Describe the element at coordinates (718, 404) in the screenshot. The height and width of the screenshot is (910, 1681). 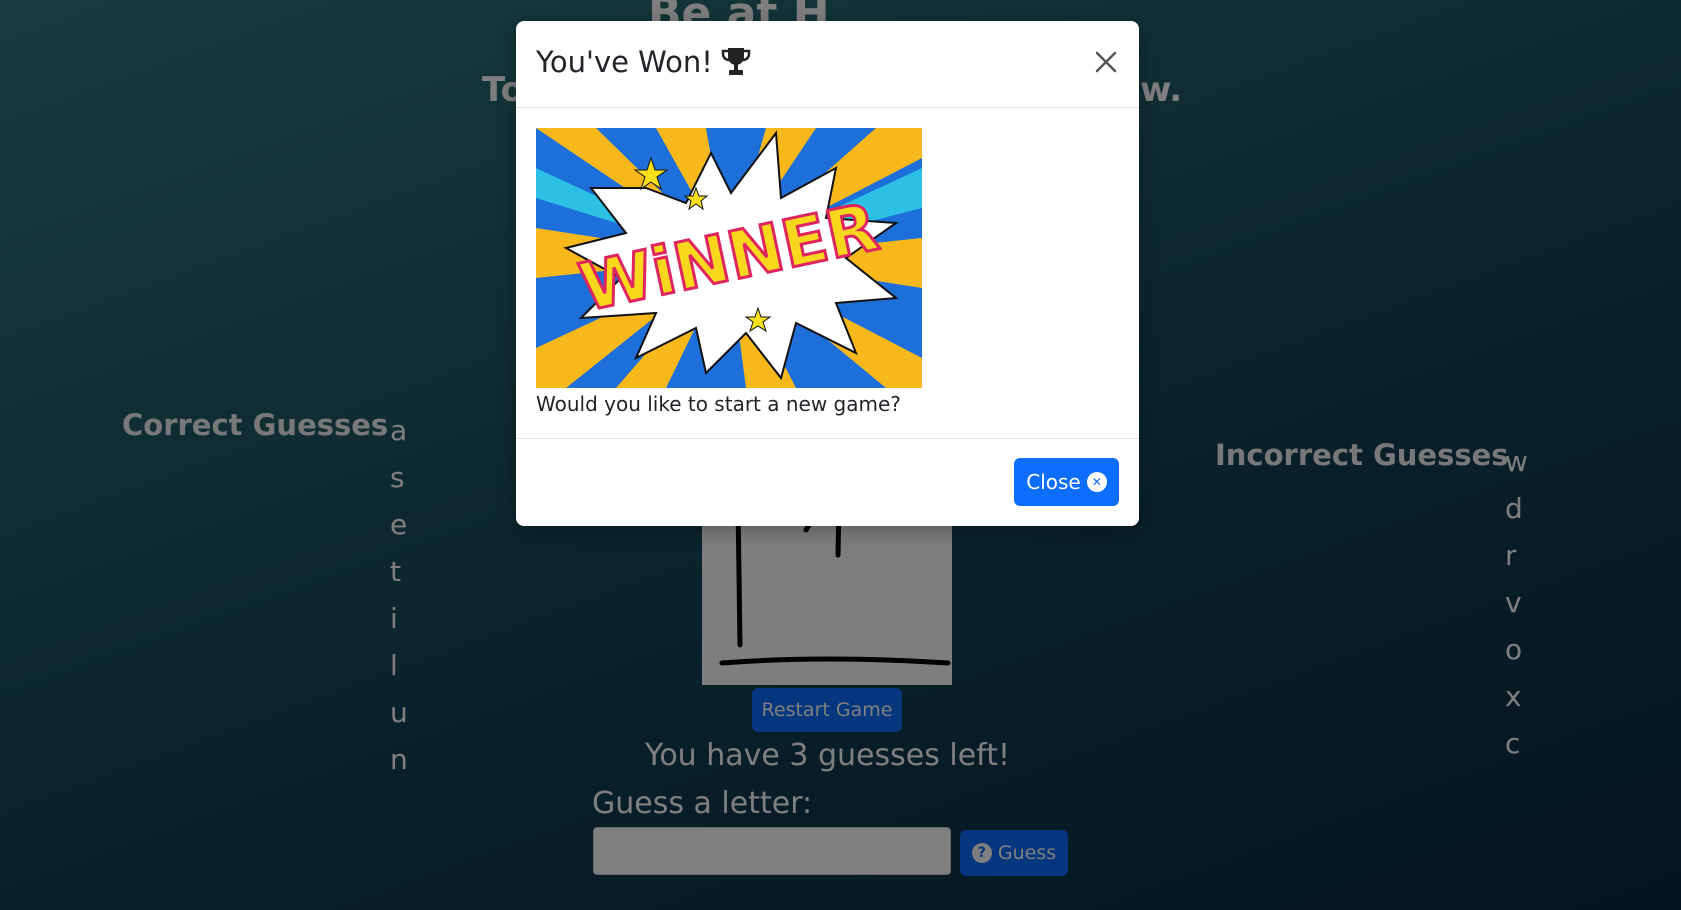
I see `new-game-prompt: Would you like to start a new game?` at that location.